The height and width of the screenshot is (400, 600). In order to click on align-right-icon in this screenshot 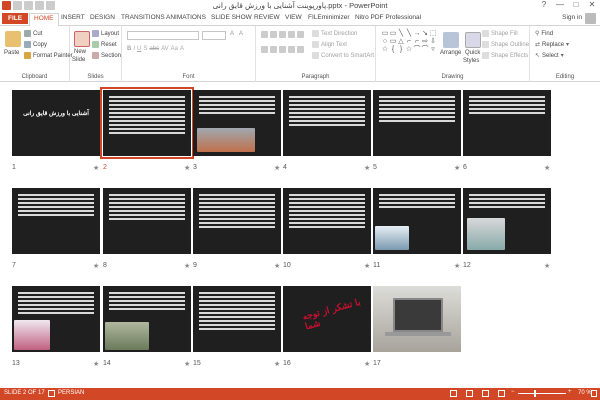, I will do `click(282, 49)`.